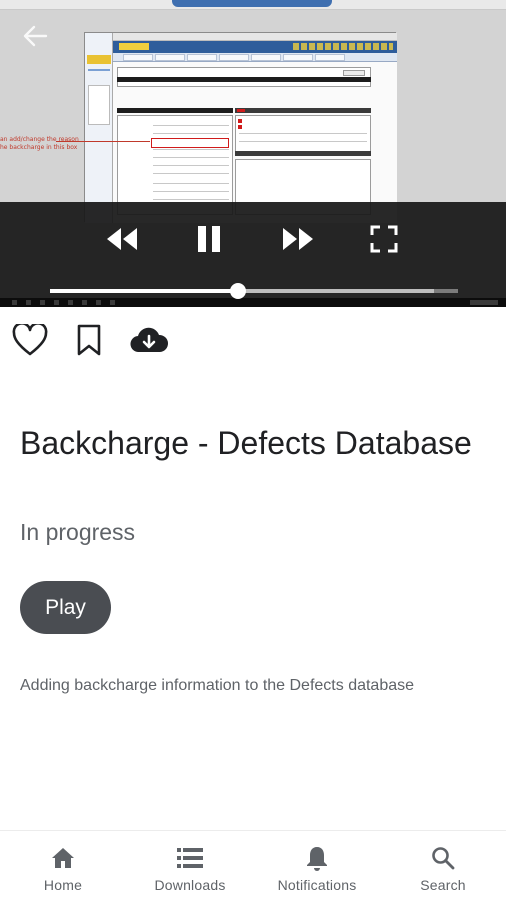 This screenshot has width=506, height=900. Describe the element at coordinates (190, 858) in the screenshot. I see `list-icon` at that location.